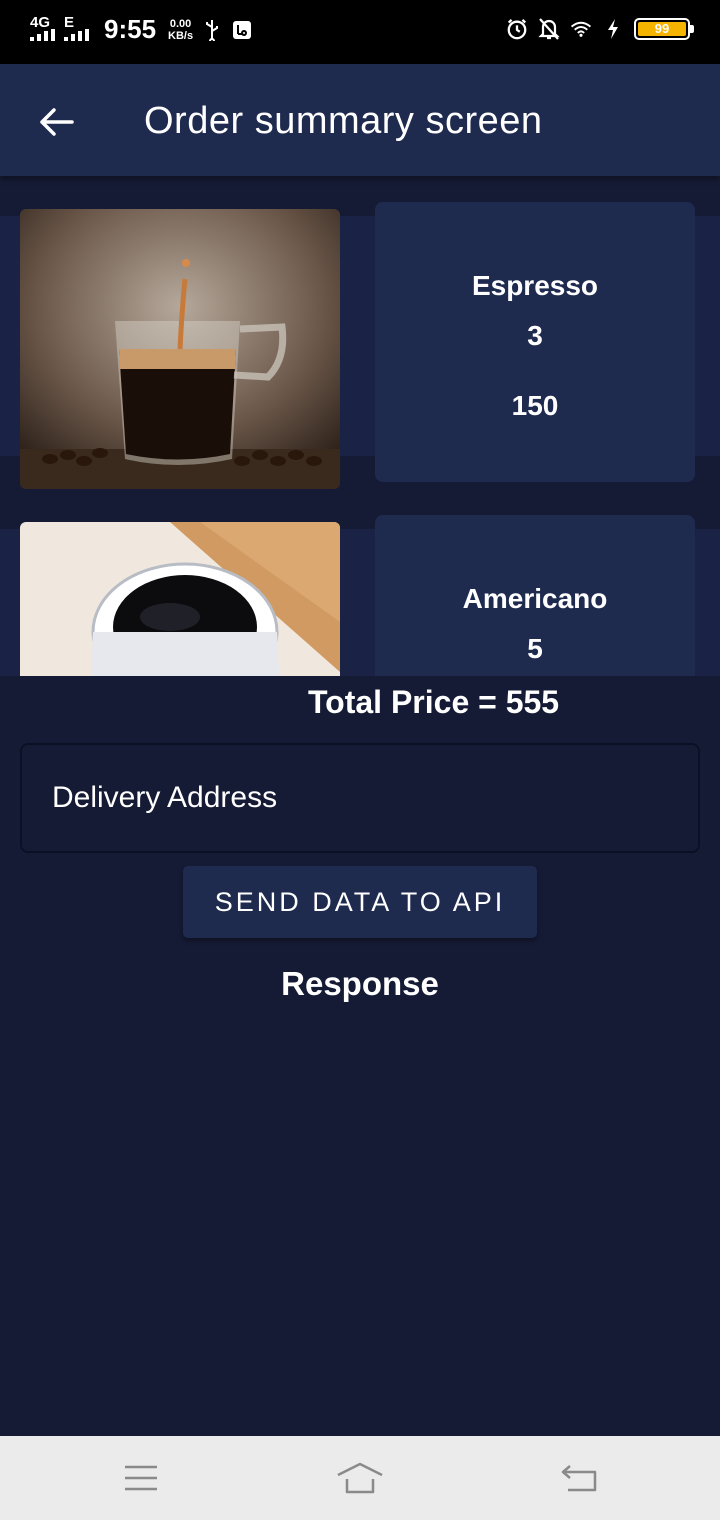 The height and width of the screenshot is (1520, 720). I want to click on battery-level: 99, so click(662, 29).